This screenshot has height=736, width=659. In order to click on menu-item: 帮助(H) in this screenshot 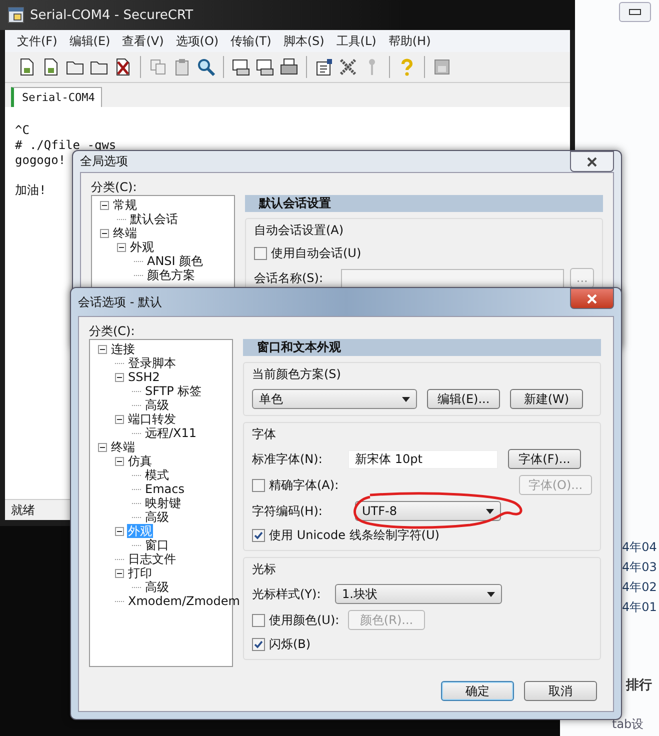, I will do `click(409, 41)`.